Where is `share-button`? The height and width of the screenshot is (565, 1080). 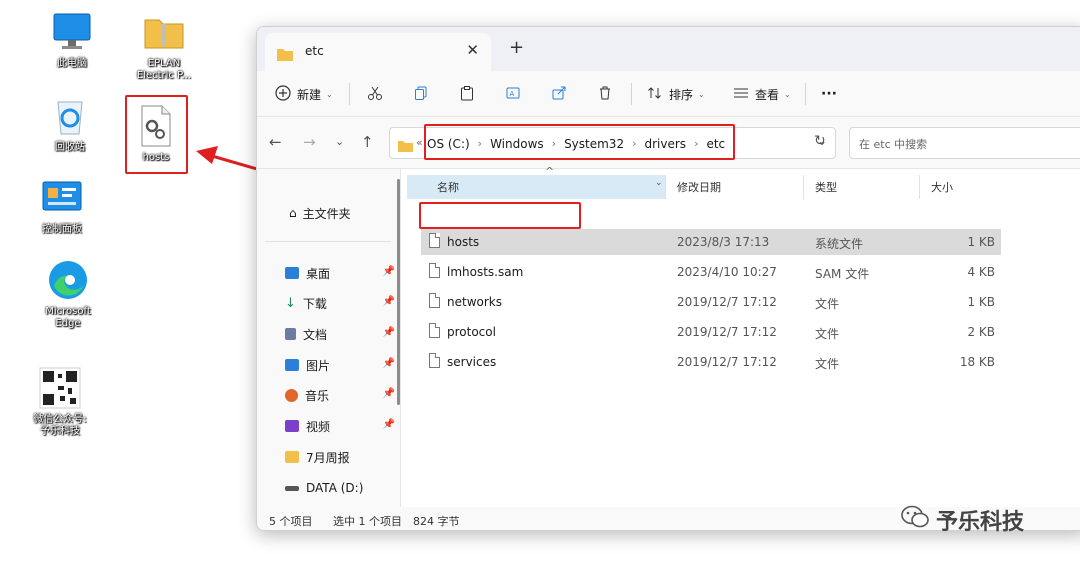
share-button is located at coordinates (559, 94).